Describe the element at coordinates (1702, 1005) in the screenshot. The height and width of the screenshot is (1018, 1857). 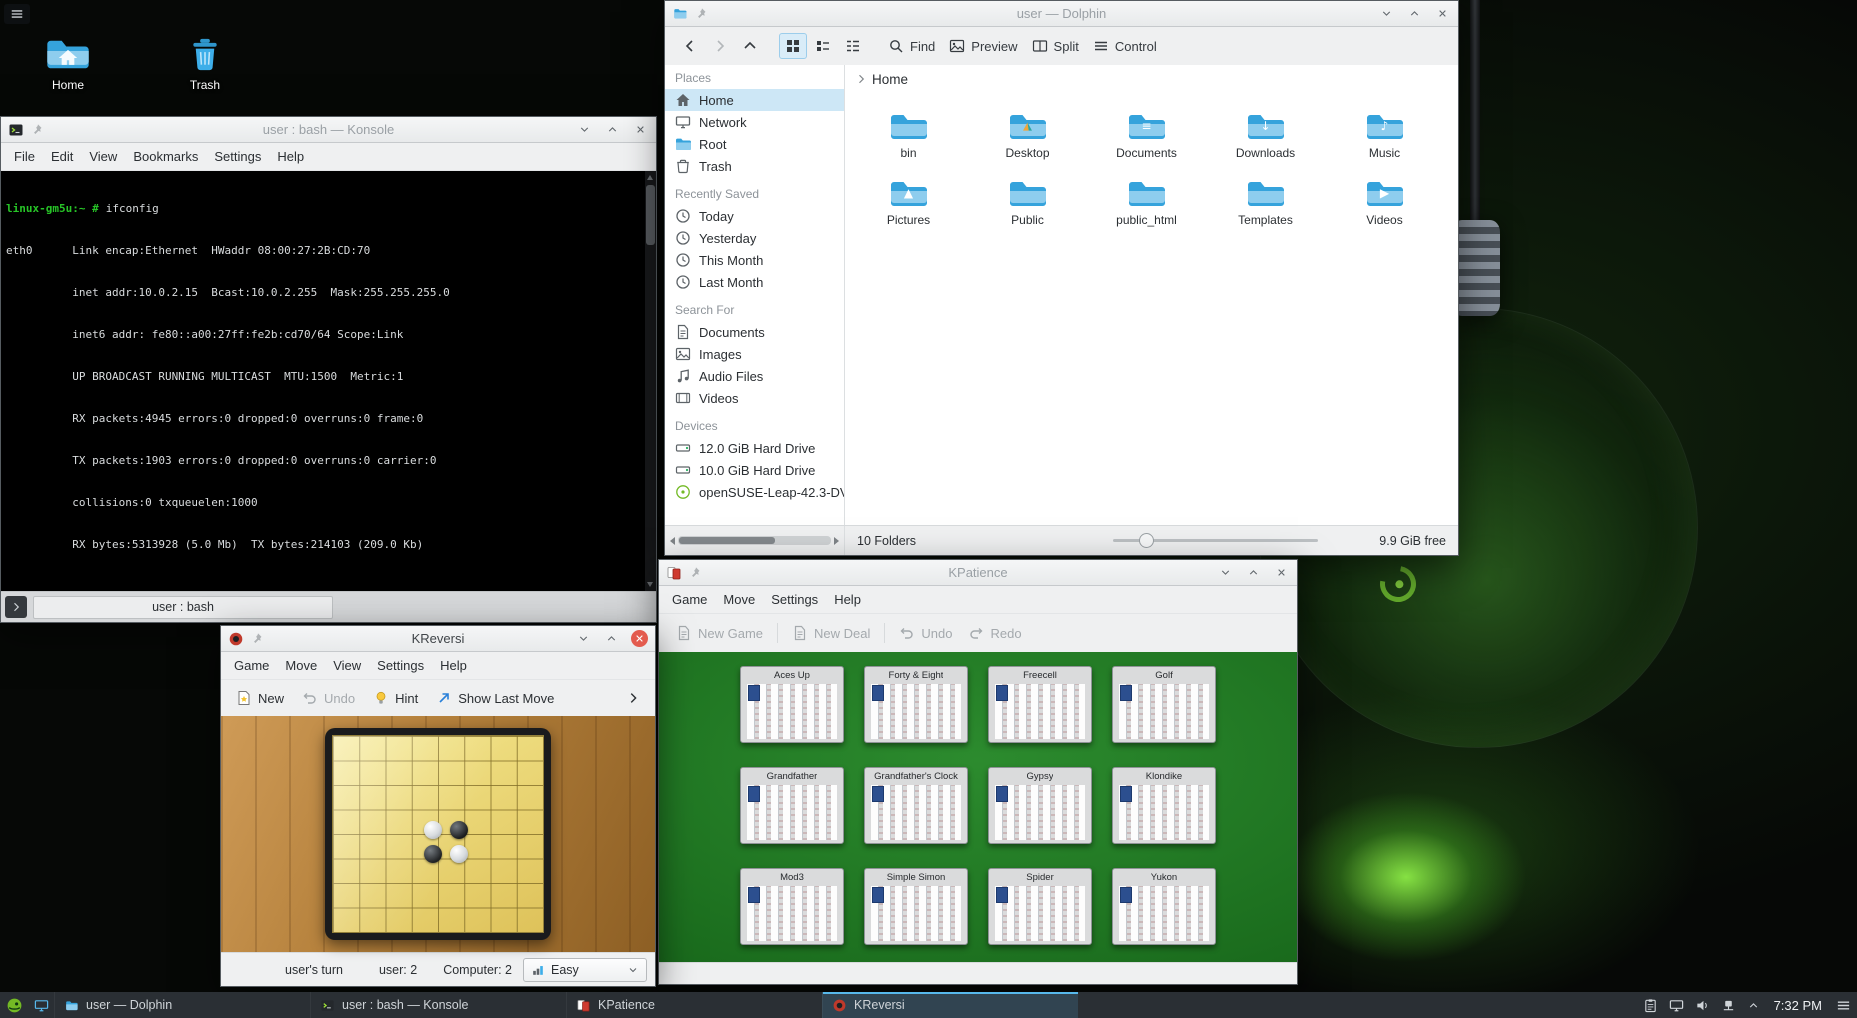
I see `volume-icon` at that location.